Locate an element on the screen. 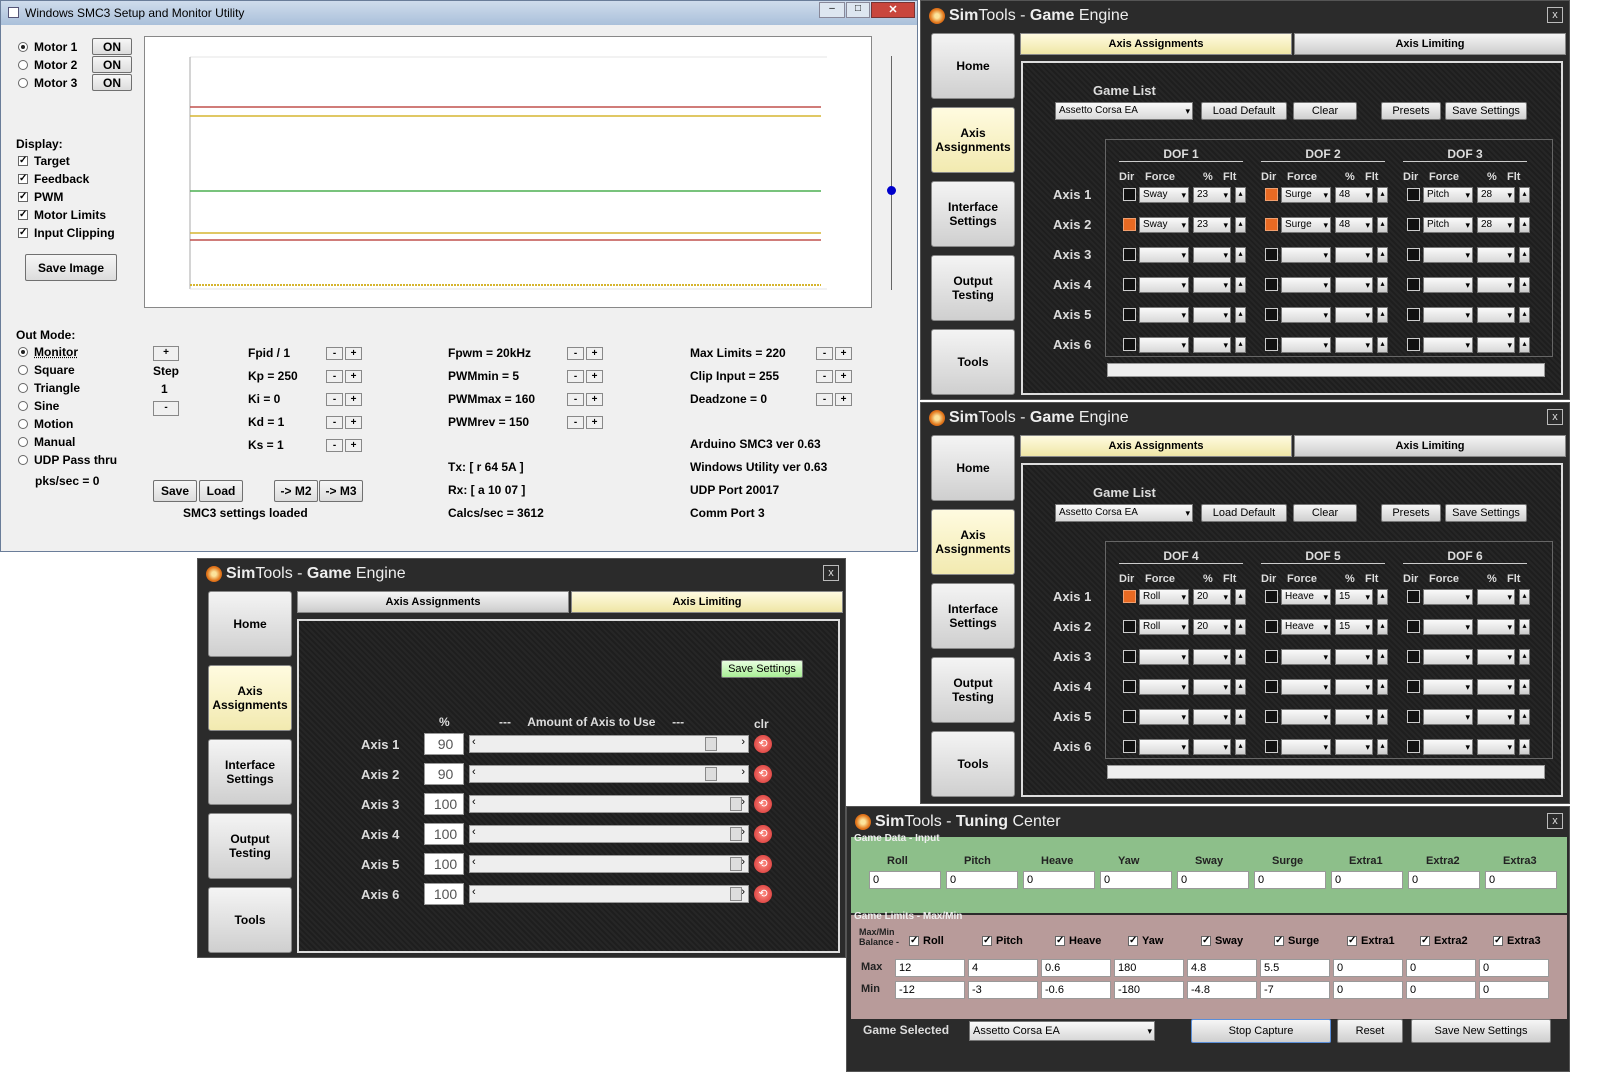 The image size is (1600, 1072). balance-checkbox: ✓ Yaw is located at coordinates (1145, 941).